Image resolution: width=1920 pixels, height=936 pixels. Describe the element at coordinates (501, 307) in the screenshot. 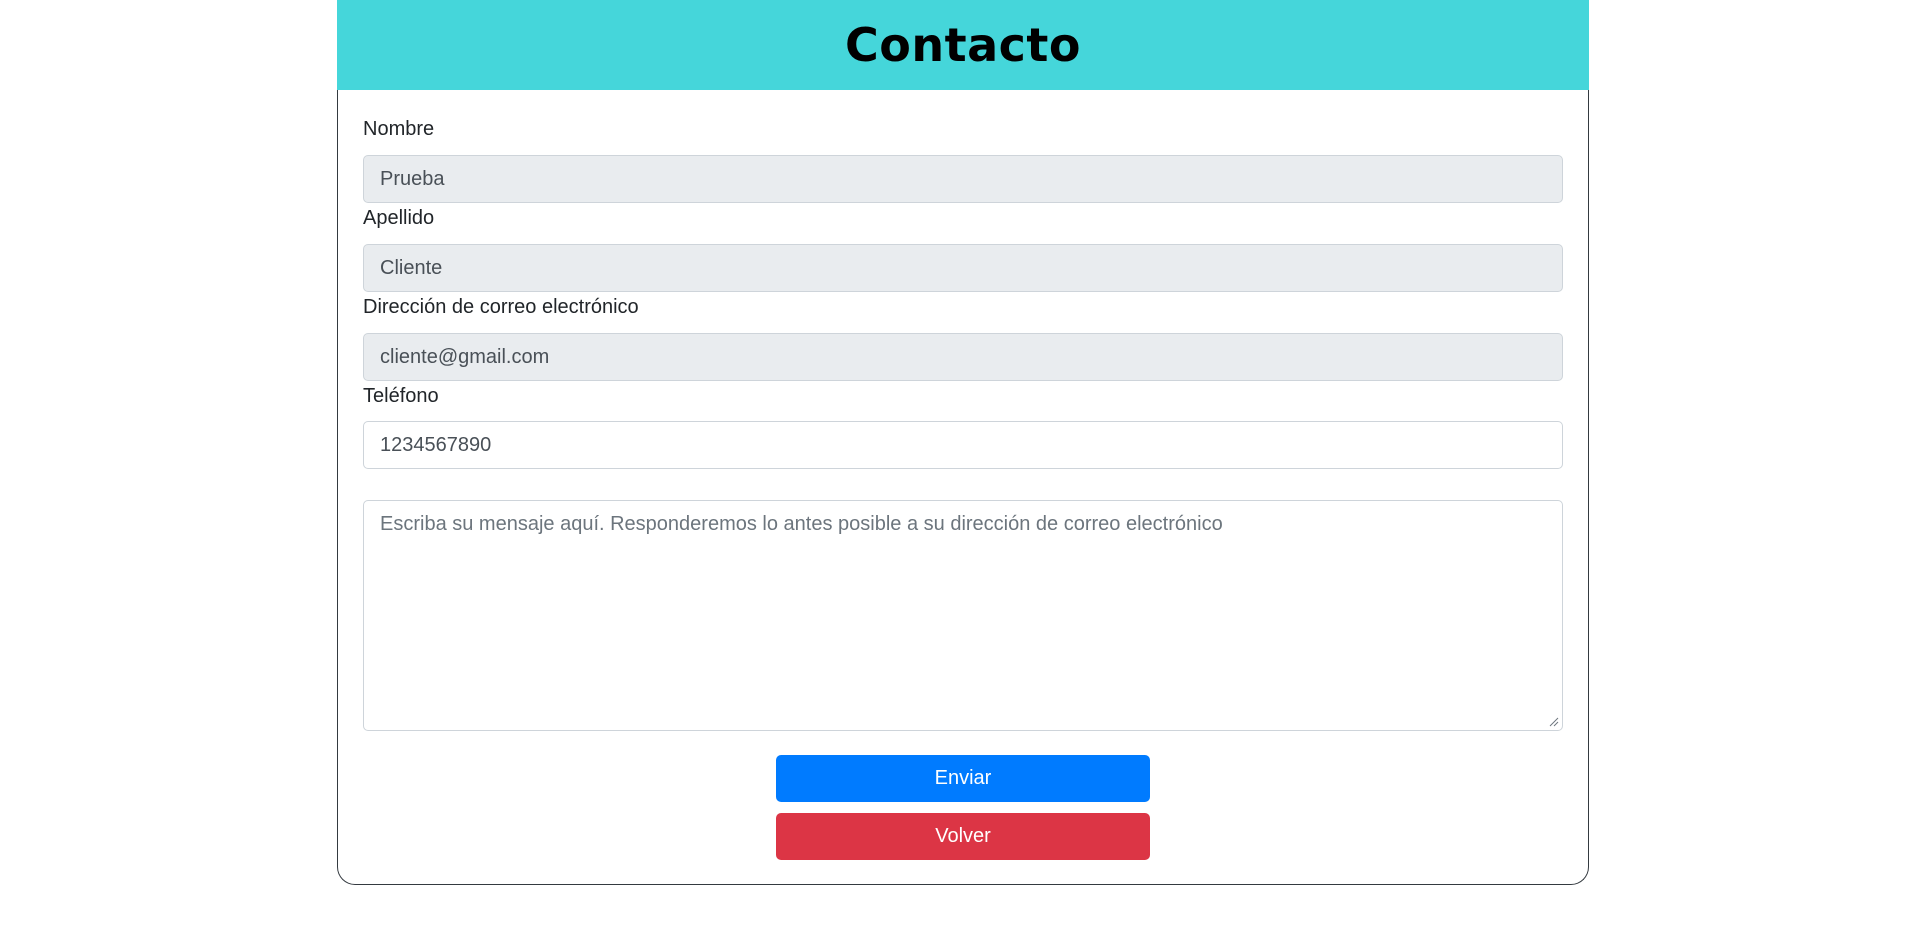

I see `email-label: Dirección de correo electrónico` at that location.